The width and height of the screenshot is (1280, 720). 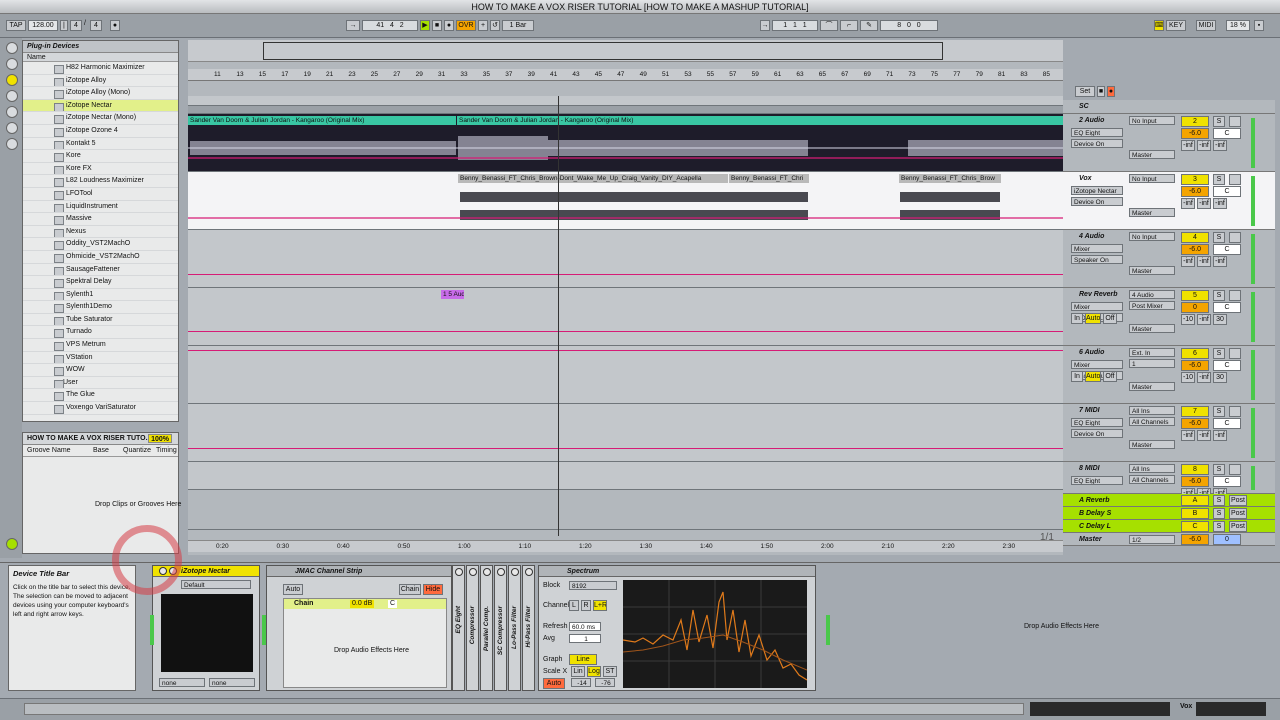 What do you see at coordinates (1220, 319) in the screenshot?
I see `send-c: 30` at bounding box center [1220, 319].